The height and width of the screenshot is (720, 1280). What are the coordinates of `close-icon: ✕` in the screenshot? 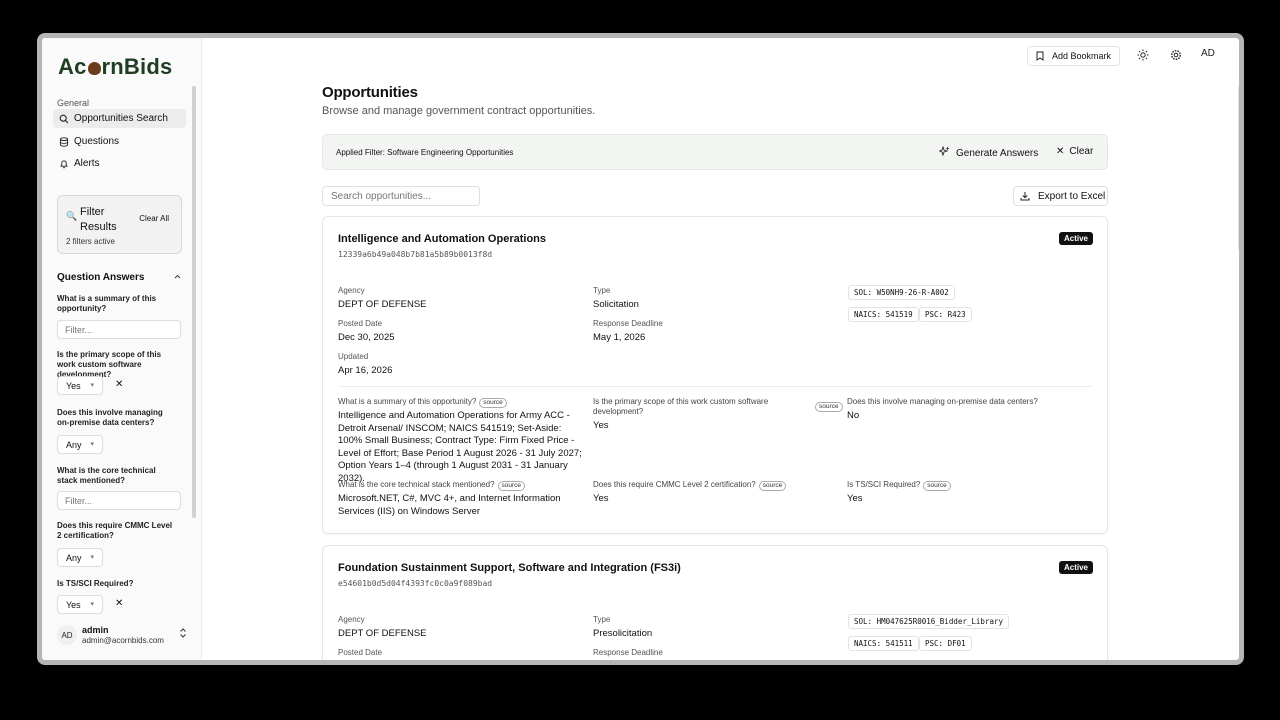 It's located at (1060, 151).